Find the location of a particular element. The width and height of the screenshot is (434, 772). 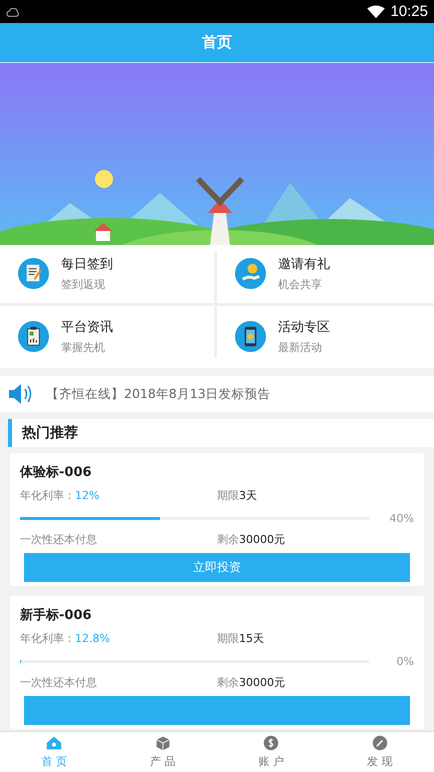

rate-label: 年化利率：12% is located at coordinates (60, 496).